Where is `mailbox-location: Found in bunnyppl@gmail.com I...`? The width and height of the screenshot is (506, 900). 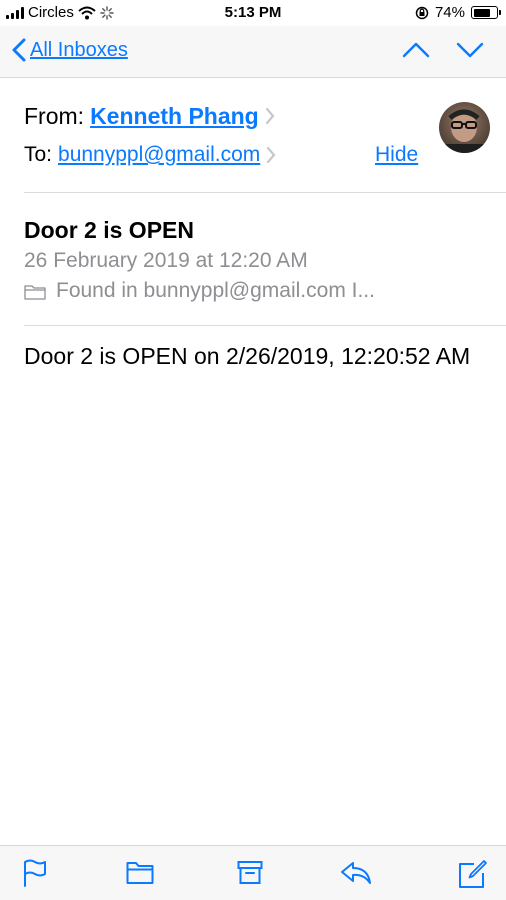
mailbox-location: Found in bunnyppl@gmail.com I... is located at coordinates (254, 291).